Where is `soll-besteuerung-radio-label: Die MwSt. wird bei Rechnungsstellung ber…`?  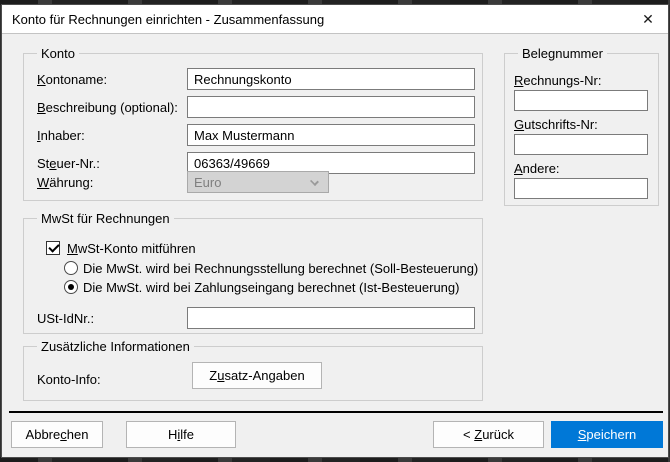
soll-besteuerung-radio-label: Die MwSt. wird bei Rechnungsstellung ber… is located at coordinates (280, 268).